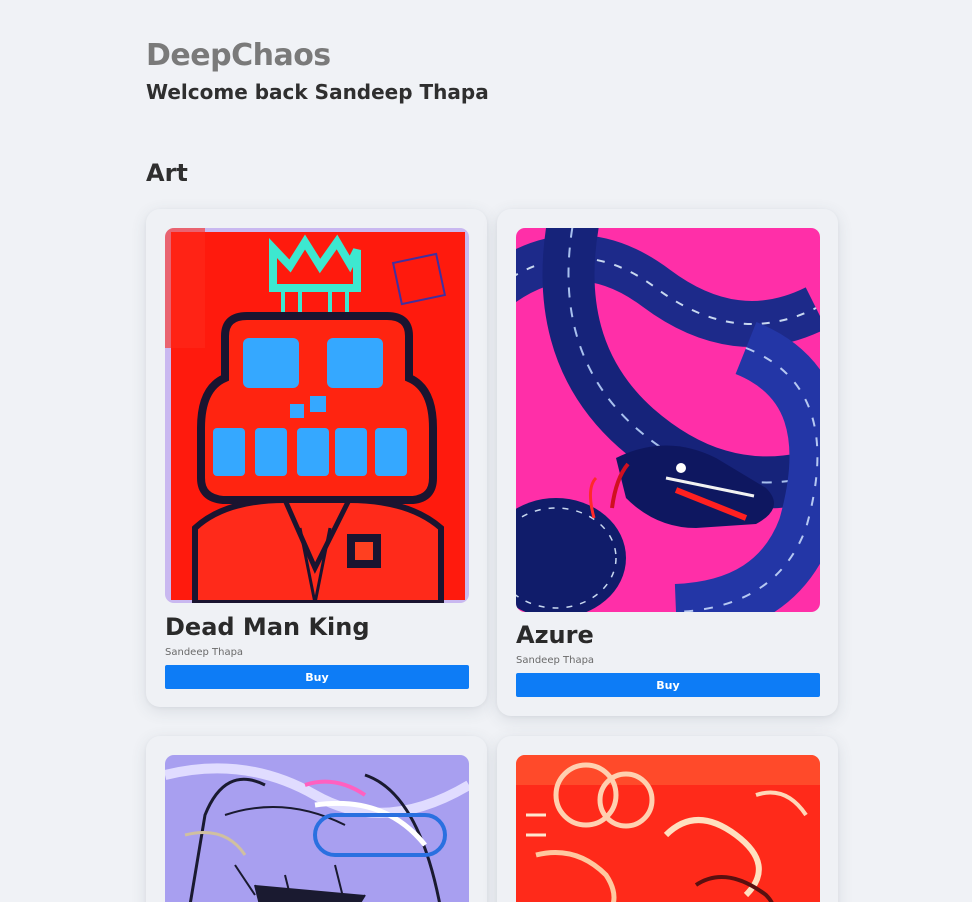 This screenshot has width=972, height=902. What do you see at coordinates (555, 635) in the screenshot?
I see `artwork-title: Azure` at bounding box center [555, 635].